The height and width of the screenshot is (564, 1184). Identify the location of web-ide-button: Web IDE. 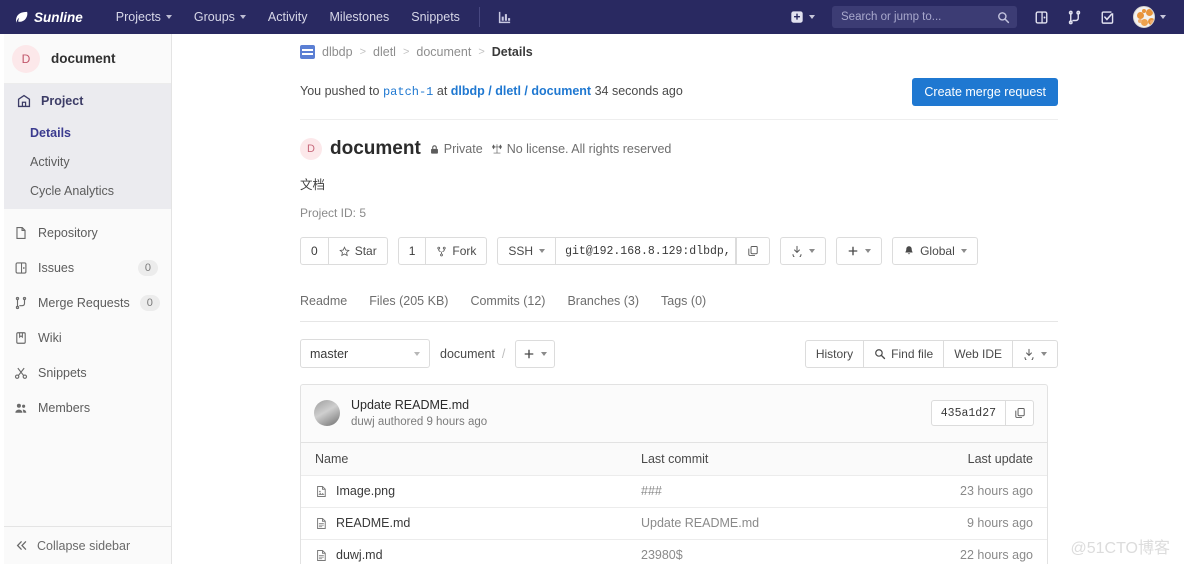
(978, 353).